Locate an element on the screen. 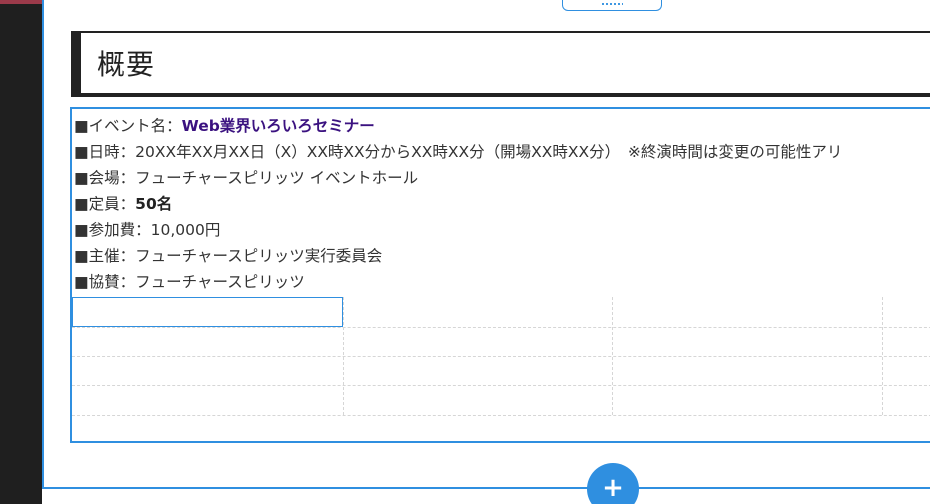 This screenshot has height=504, width=930. block-bottom-border is located at coordinates (486, 488).